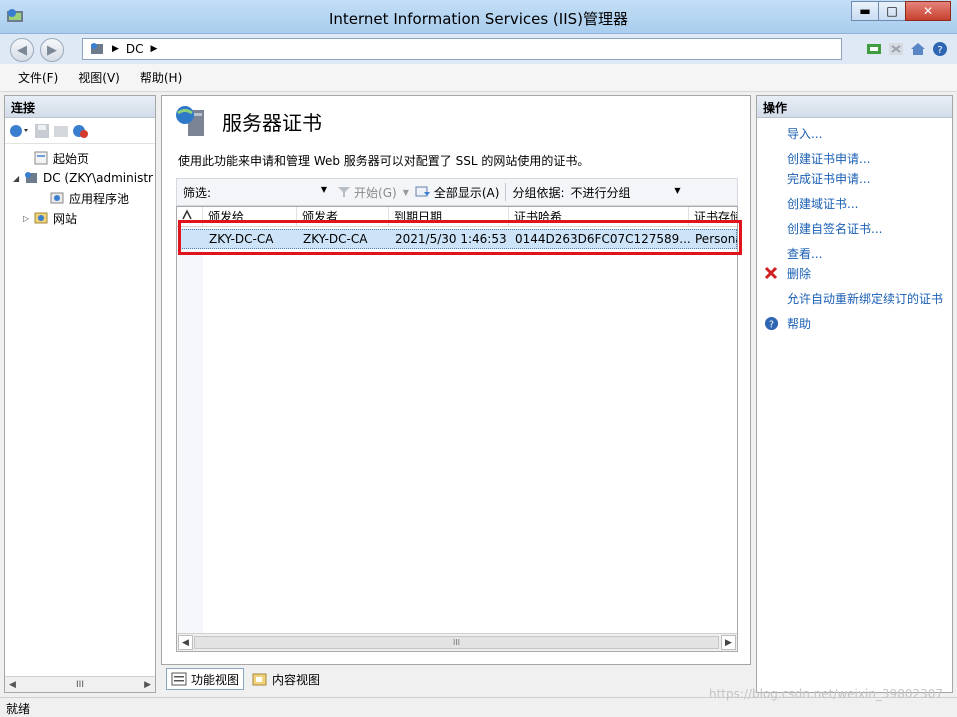 This screenshot has width=957, height=717. Describe the element at coordinates (259, 679) in the screenshot. I see `content-view-icon` at that location.